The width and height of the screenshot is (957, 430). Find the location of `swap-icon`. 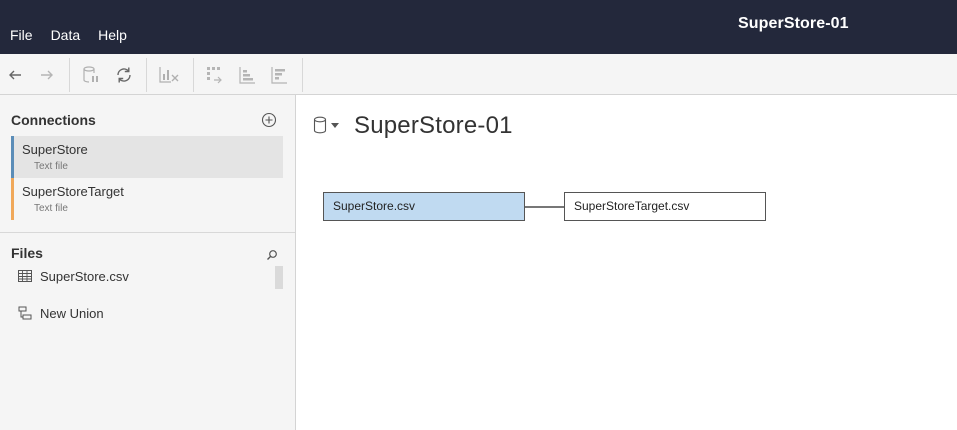

swap-icon is located at coordinates (214, 75).